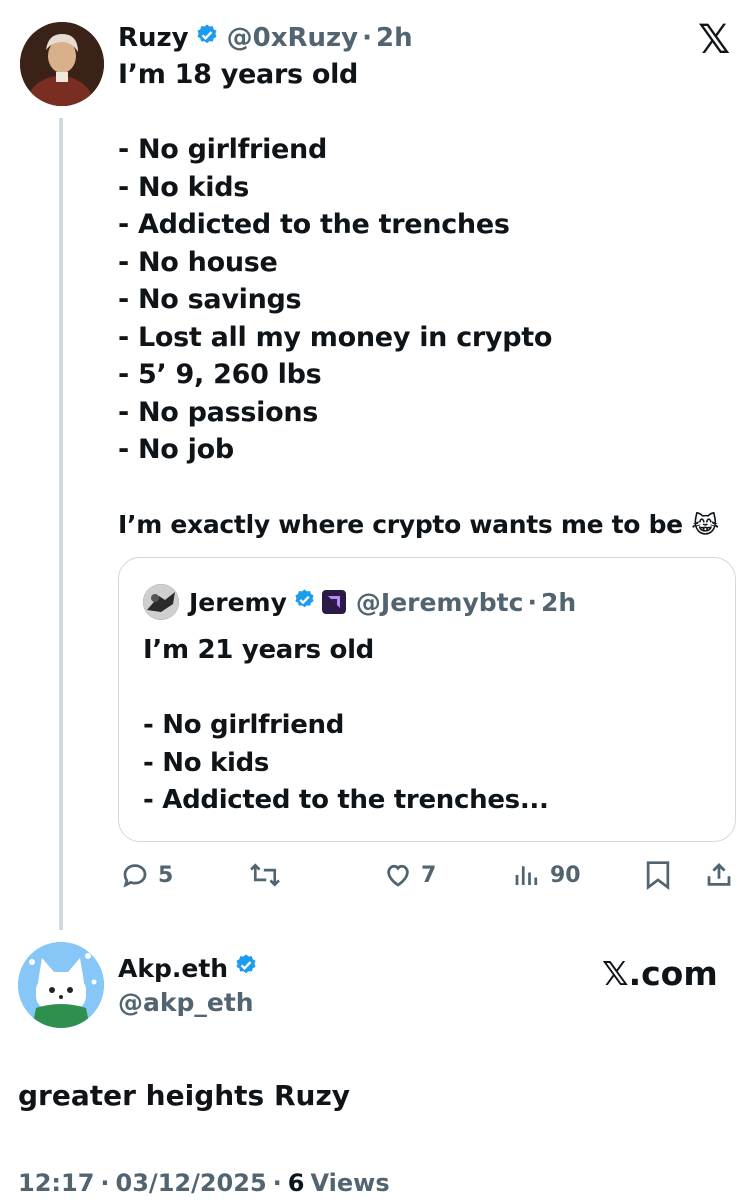 This screenshot has width=755, height=1200. Describe the element at coordinates (186, 1003) in the screenshot. I see `reply-handle: @akp_eth` at that location.